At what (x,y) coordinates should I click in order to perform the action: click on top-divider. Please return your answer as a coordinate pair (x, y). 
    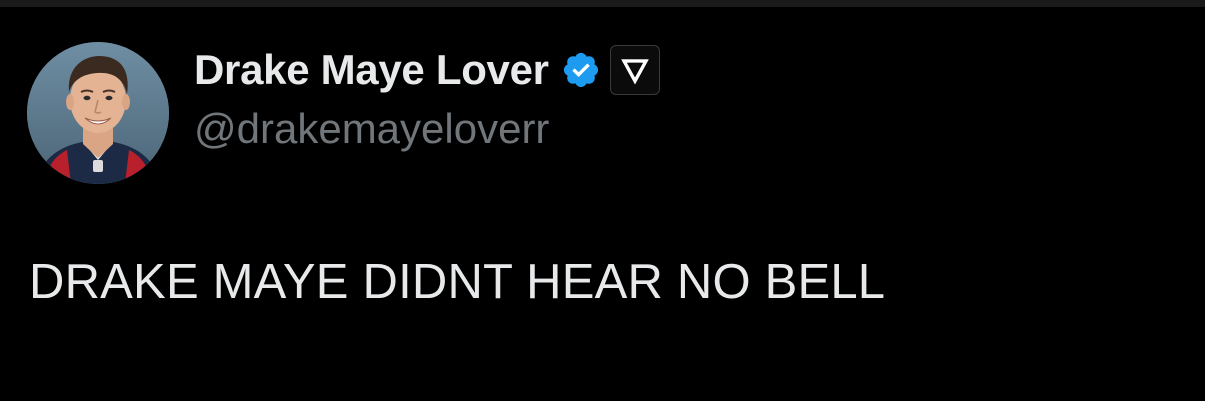
    Looking at the image, I should click on (602, 3).